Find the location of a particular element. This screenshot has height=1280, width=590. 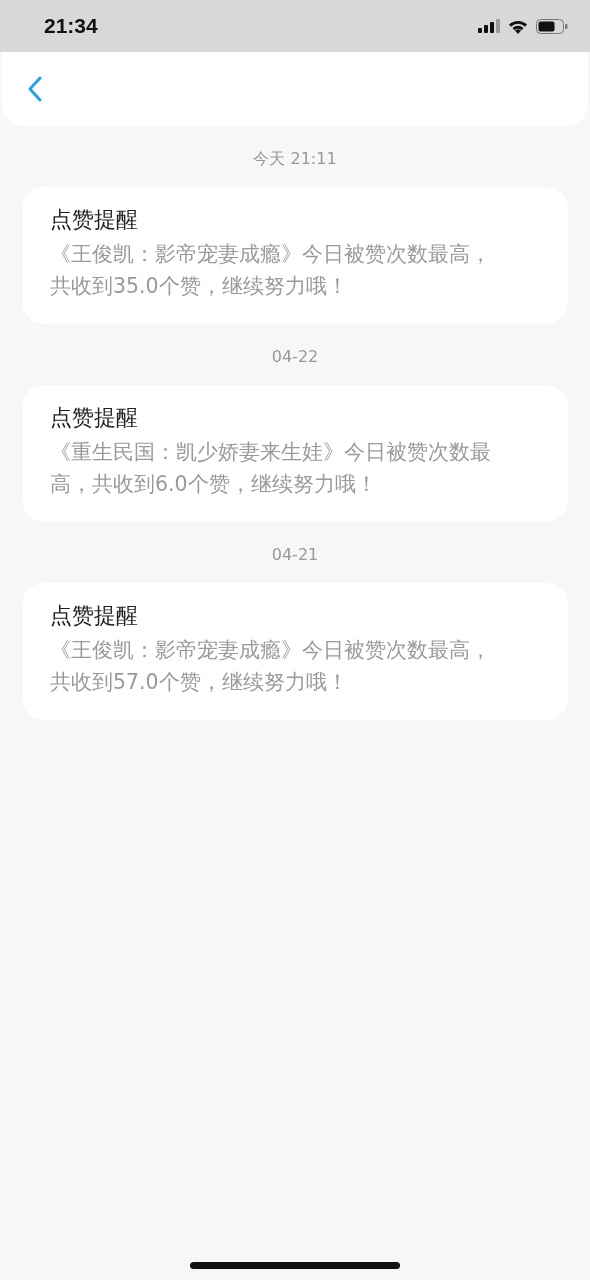

notice-card: 点赞提醒 《王俊凯：影帝宠妻成瘾》今日被赞次数最高，共收到57.0个赞，继续努力哦！ is located at coordinates (295, 651).